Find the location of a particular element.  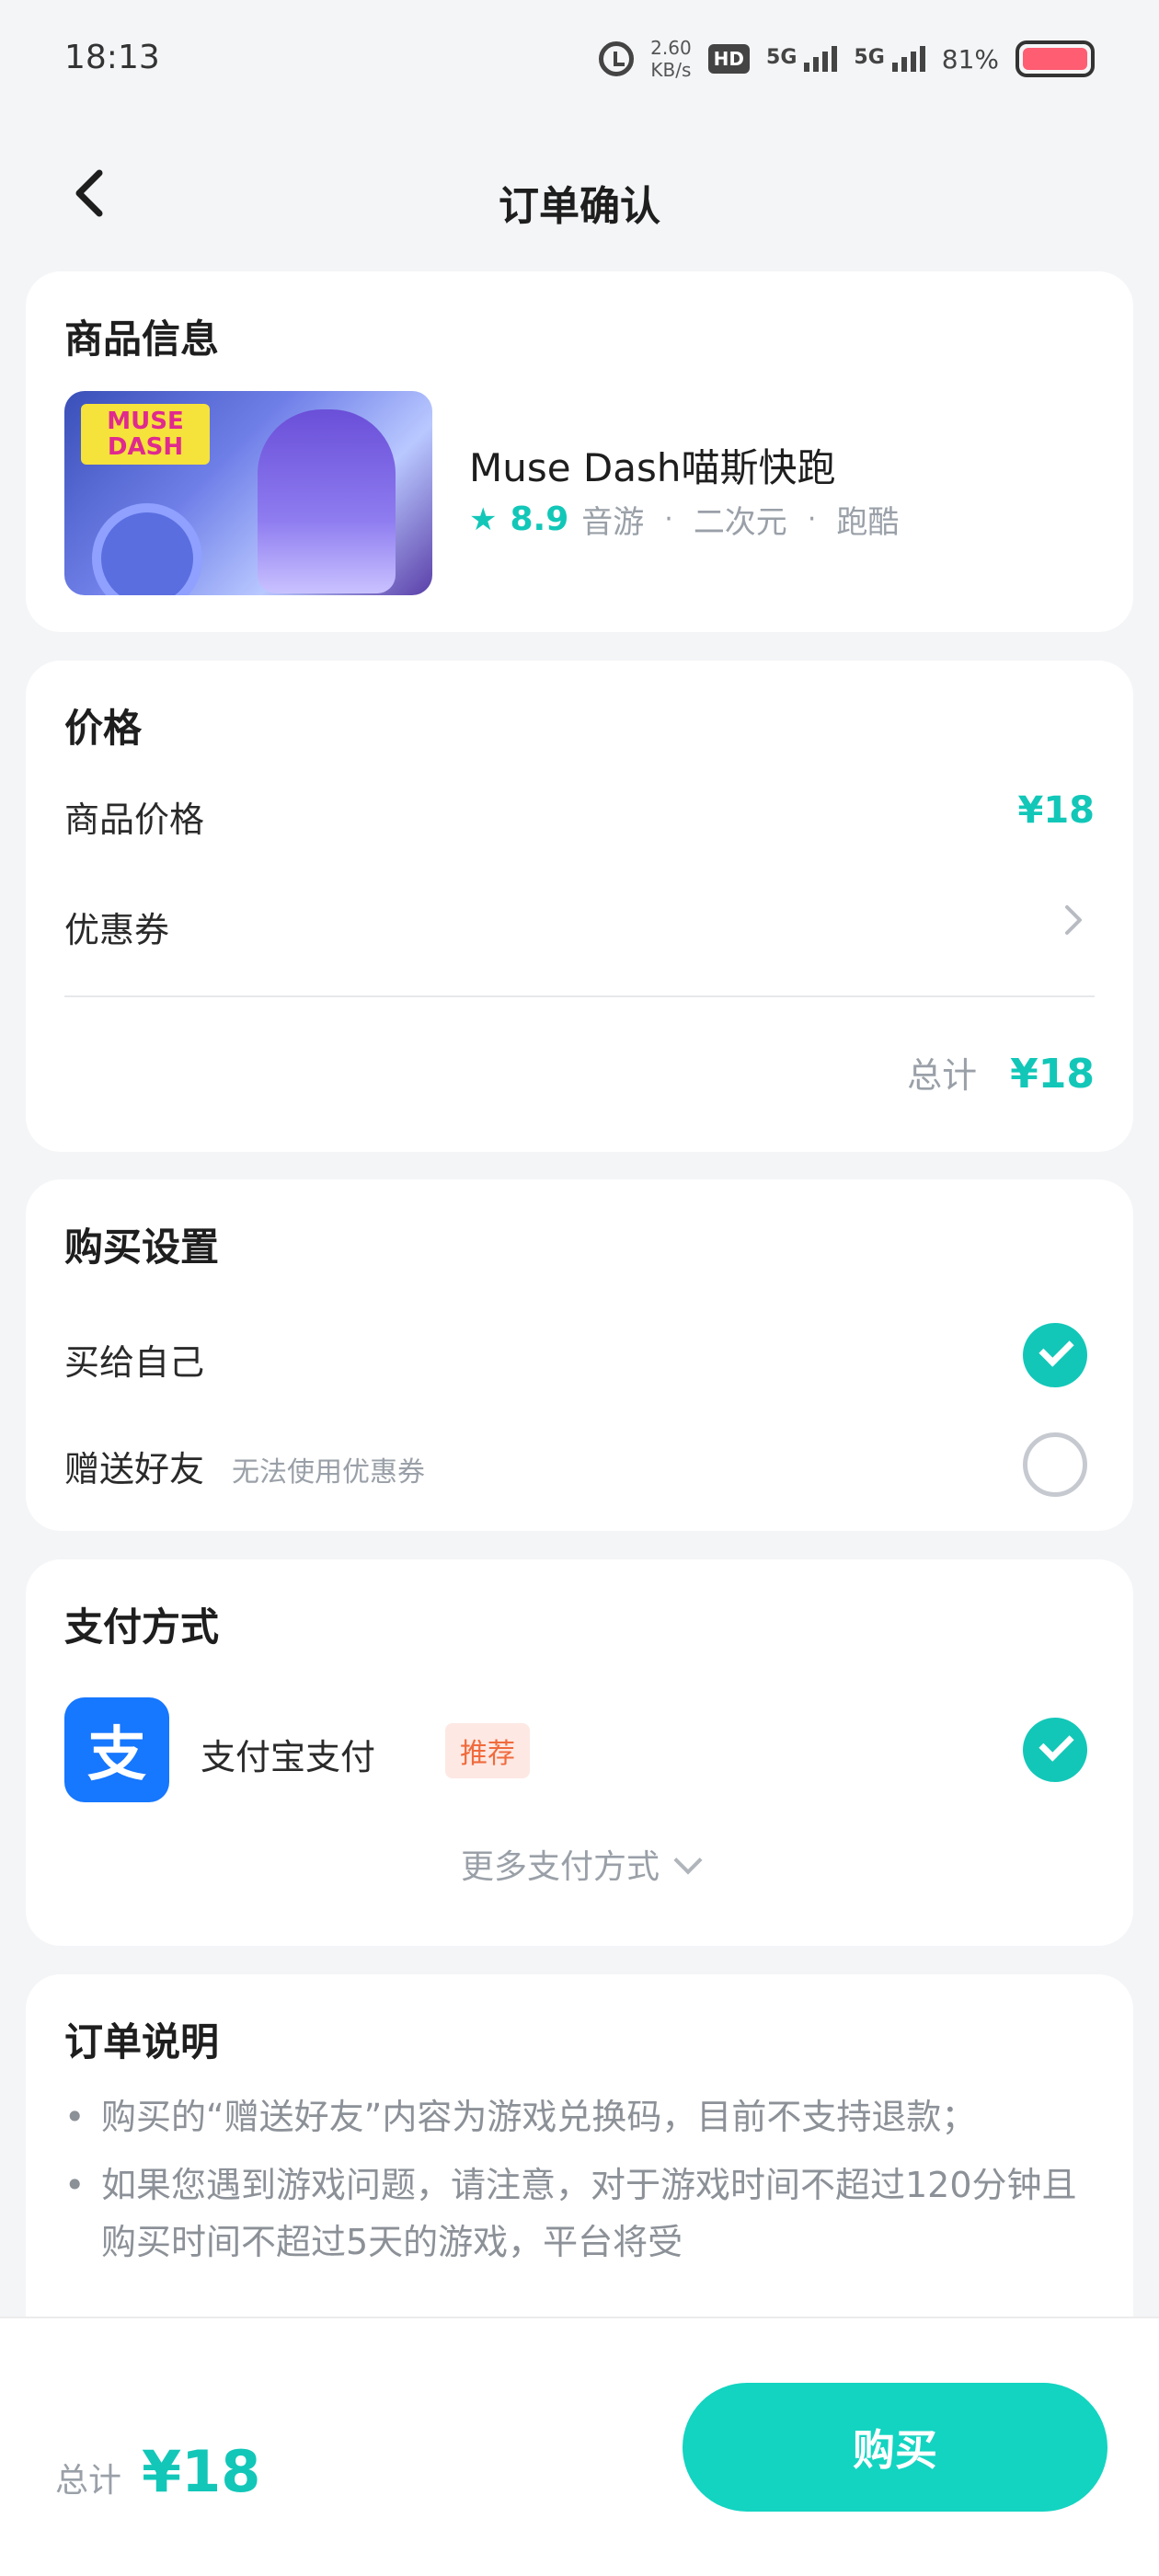

section-title-price: 价格 is located at coordinates (103, 728).